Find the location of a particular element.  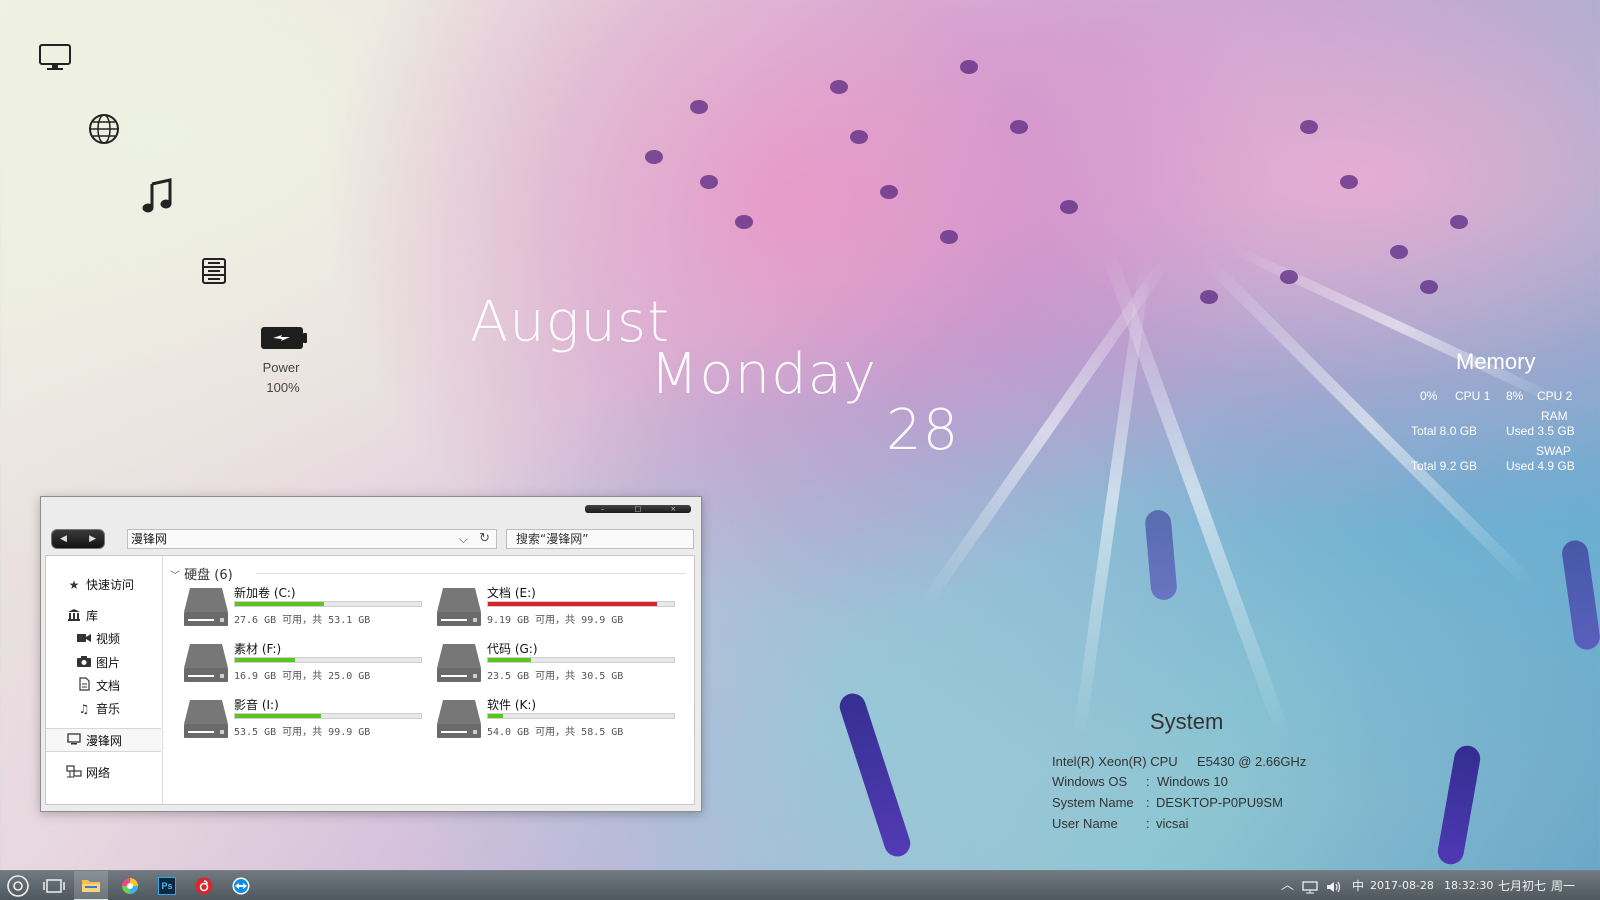

drive-space-info: 16.9 GB 可用，共 25.0 GB is located at coordinates (302, 676).